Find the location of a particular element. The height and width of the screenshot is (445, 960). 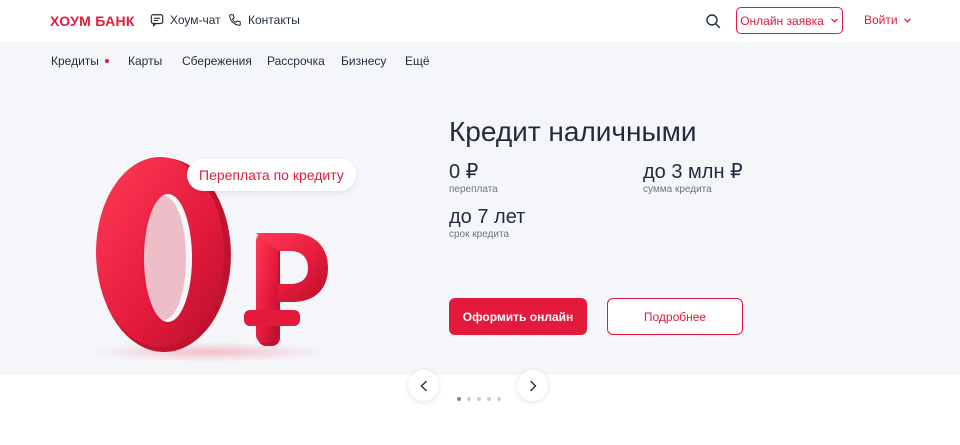

apply-online-button: Оформить онлайн is located at coordinates (518, 316).